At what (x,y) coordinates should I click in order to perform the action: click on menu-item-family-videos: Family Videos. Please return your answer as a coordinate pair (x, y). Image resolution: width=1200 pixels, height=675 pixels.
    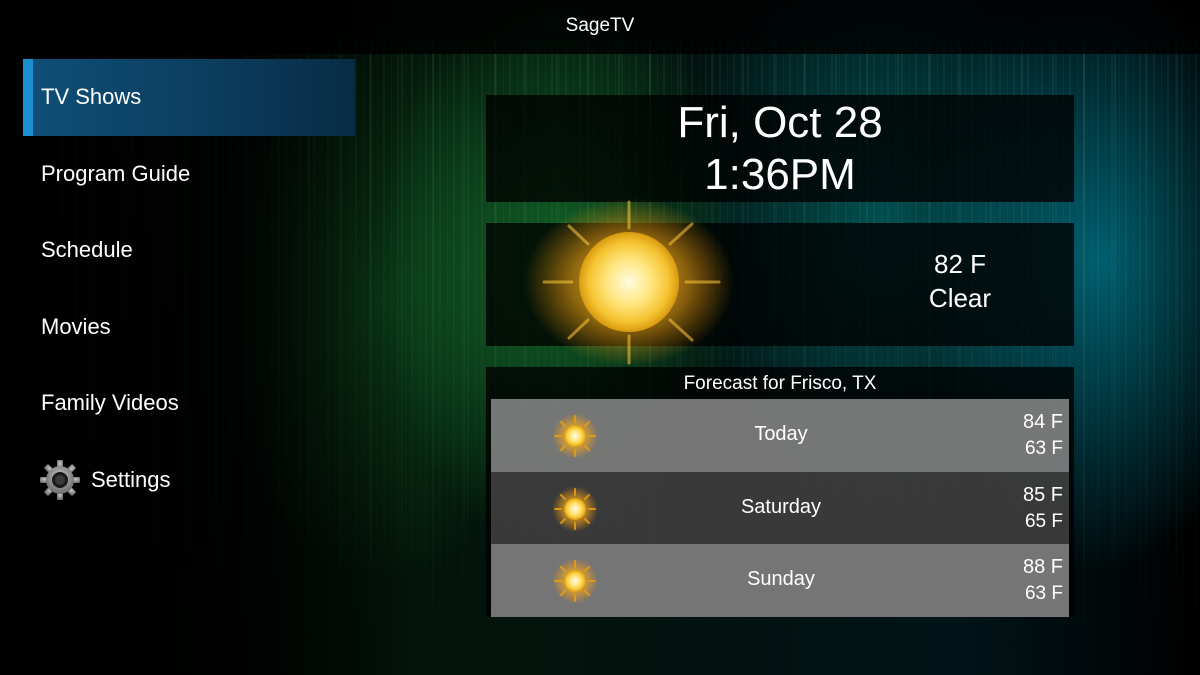
    Looking at the image, I should click on (189, 403).